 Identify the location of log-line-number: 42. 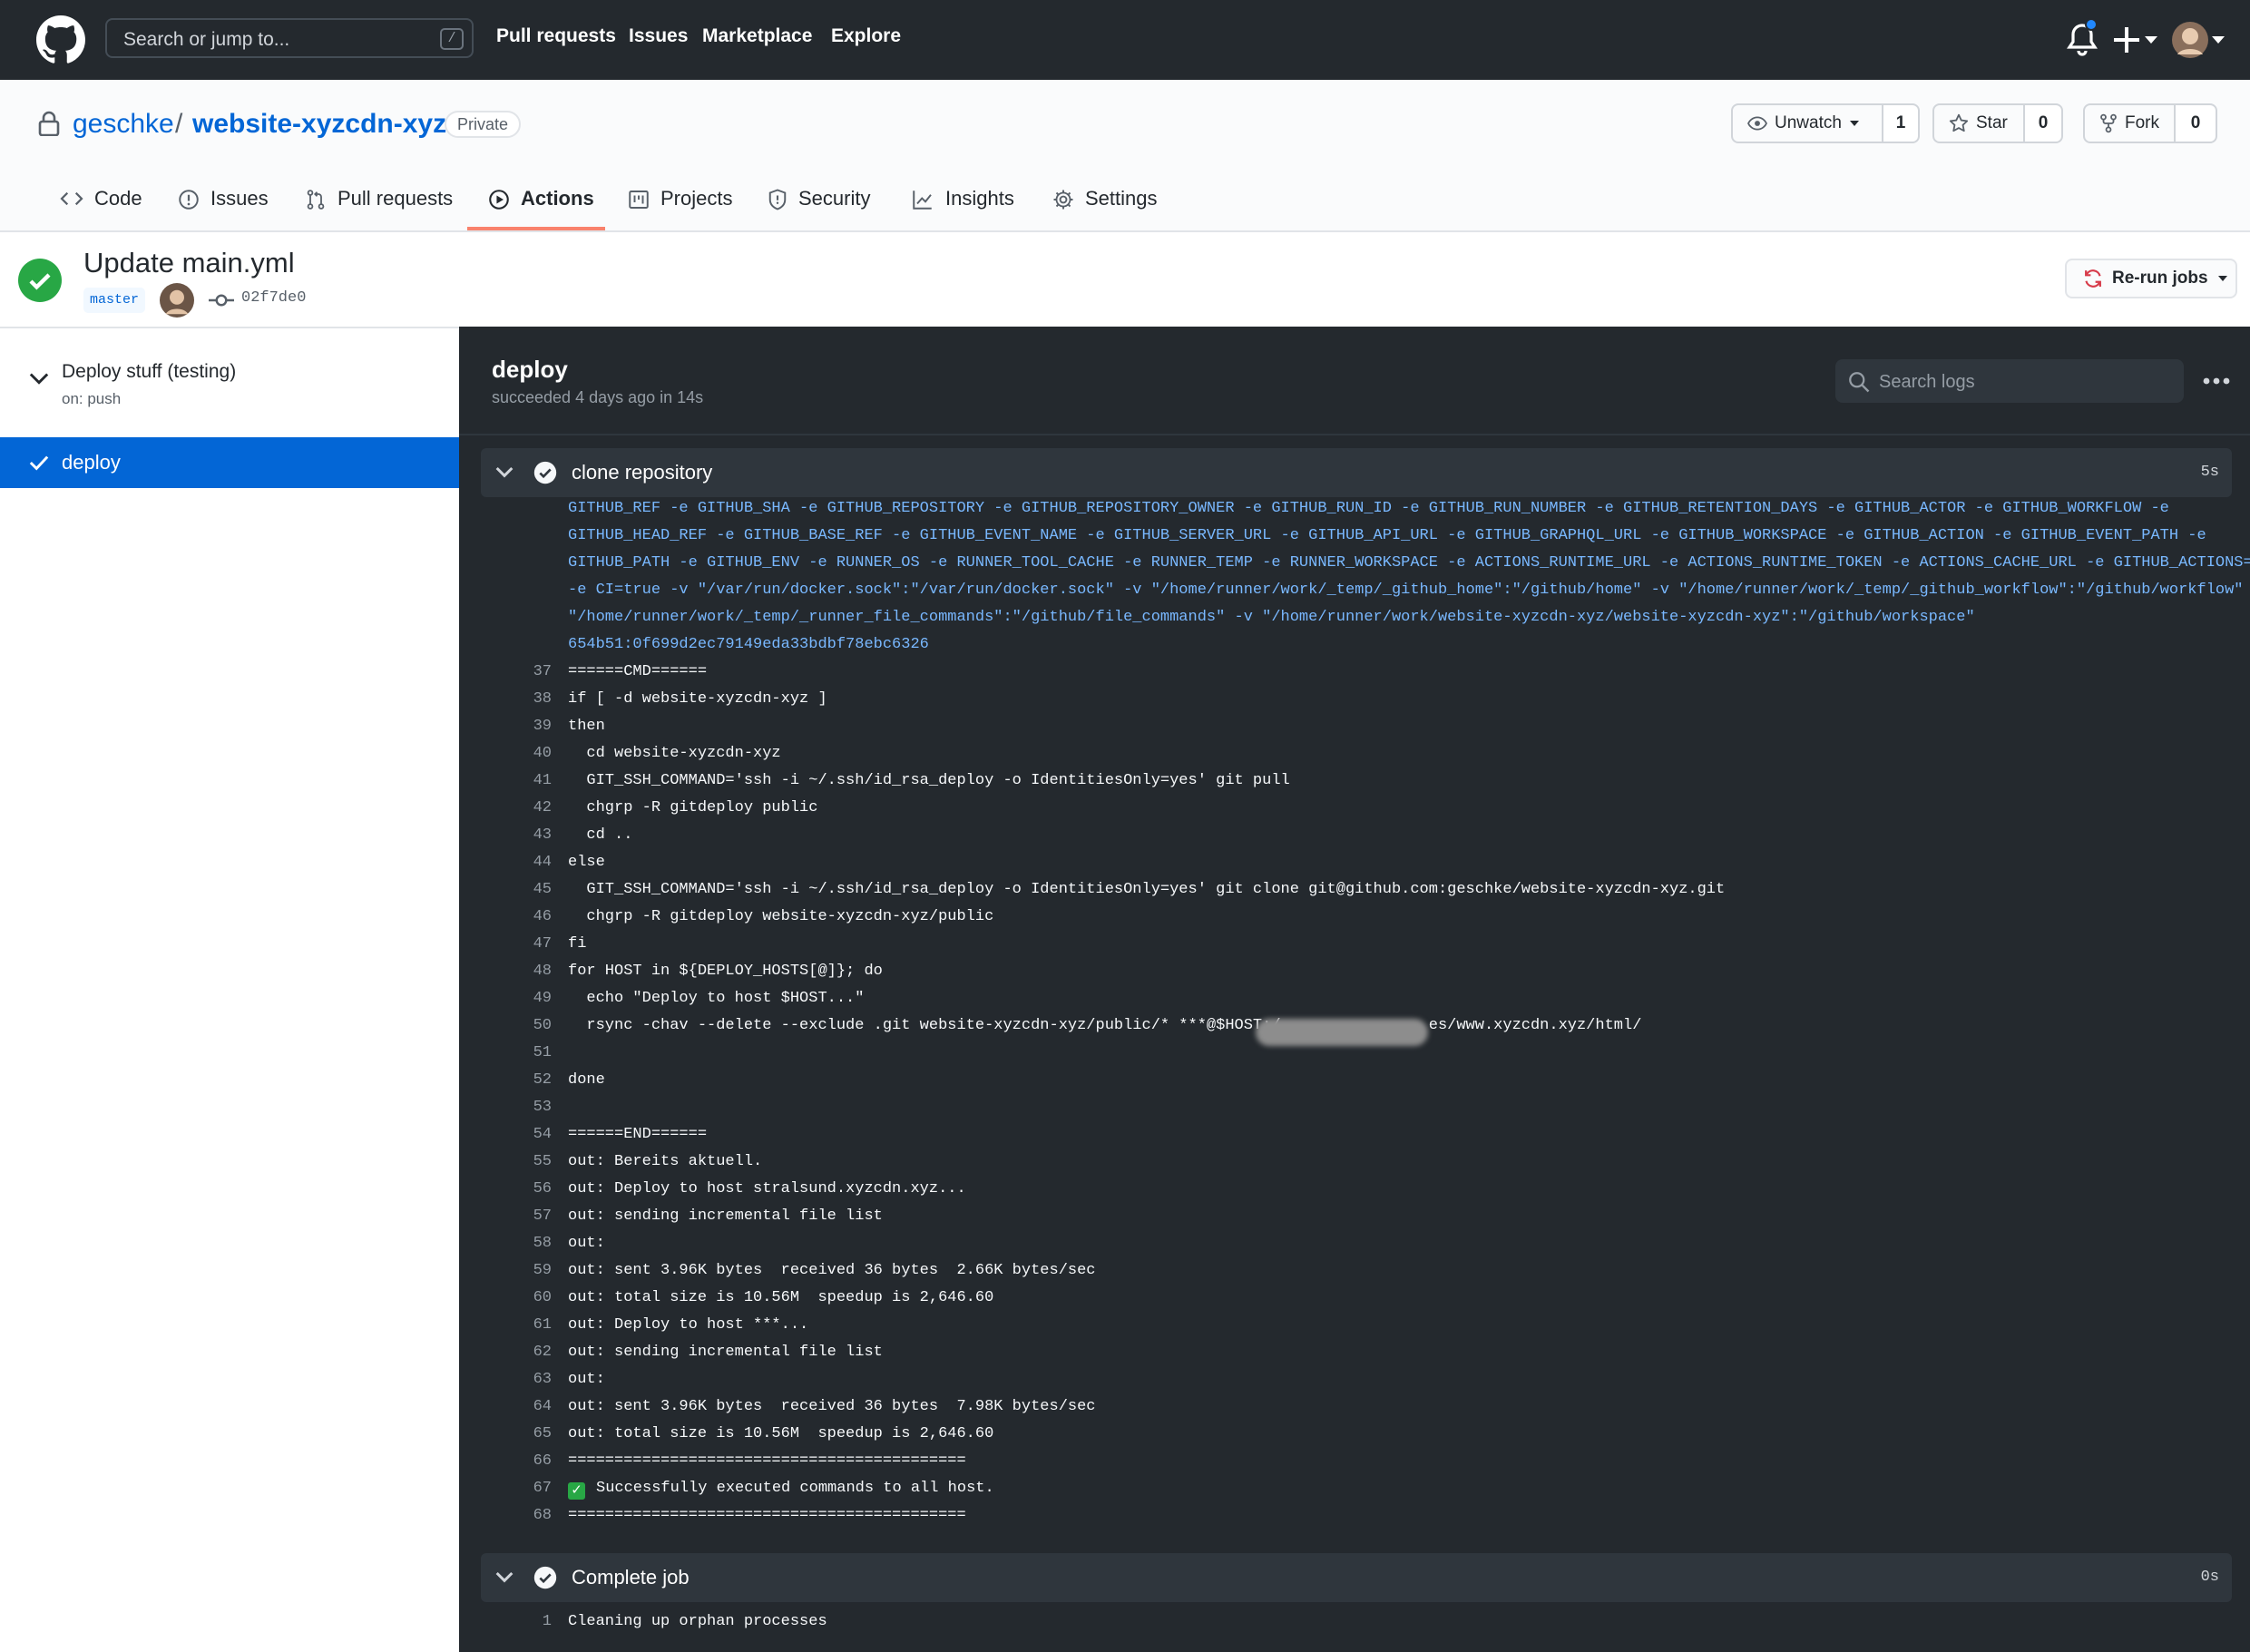
(516, 808).